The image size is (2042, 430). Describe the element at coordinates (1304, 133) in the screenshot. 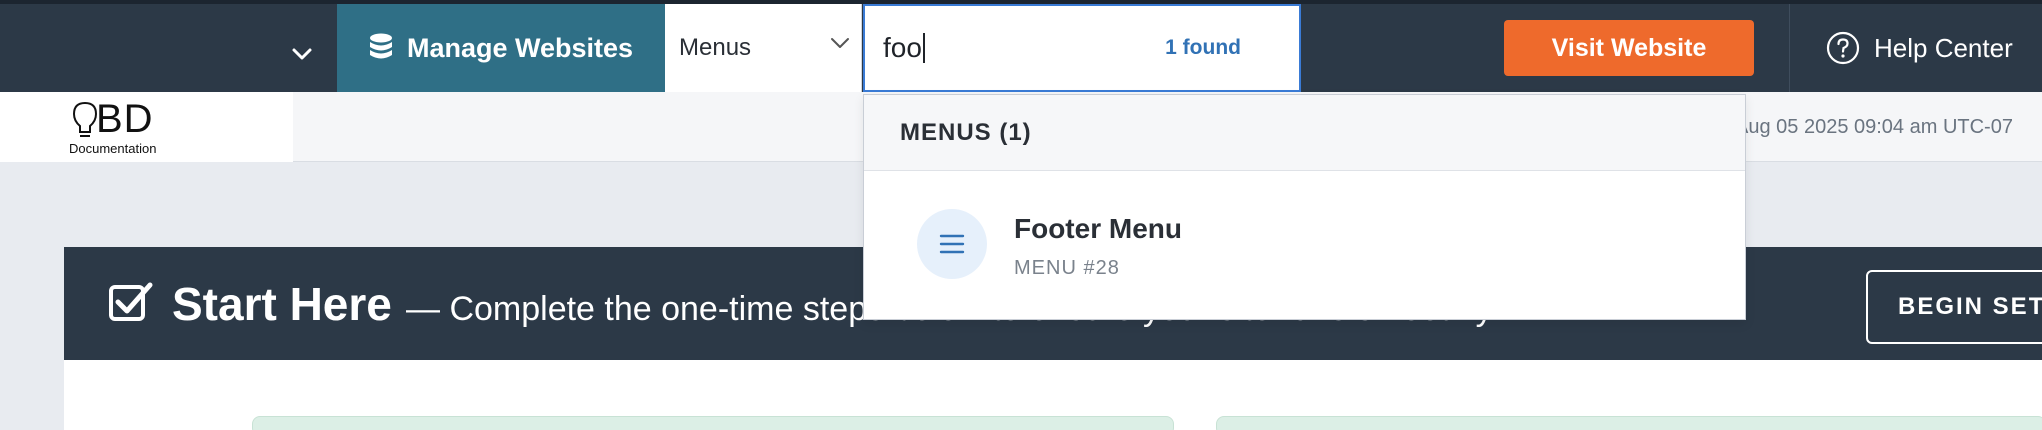

I see `results-group-header: MENUS (1)` at that location.